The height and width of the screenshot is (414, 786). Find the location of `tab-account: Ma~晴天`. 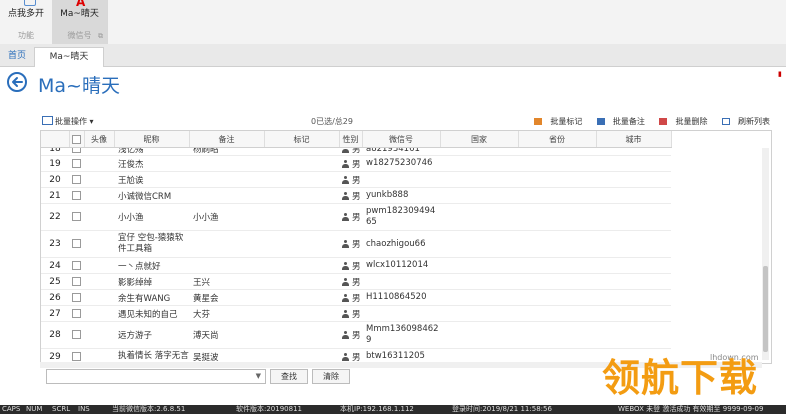

tab-account: Ma~晴天 is located at coordinates (69, 57).